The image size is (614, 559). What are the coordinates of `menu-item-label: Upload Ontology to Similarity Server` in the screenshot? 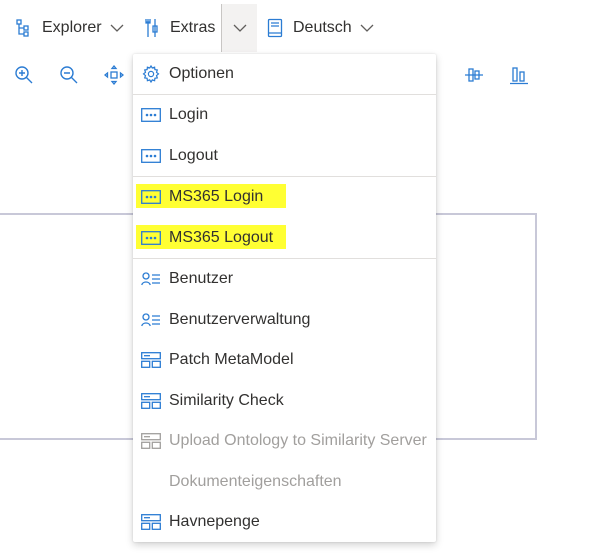 It's located at (298, 440).